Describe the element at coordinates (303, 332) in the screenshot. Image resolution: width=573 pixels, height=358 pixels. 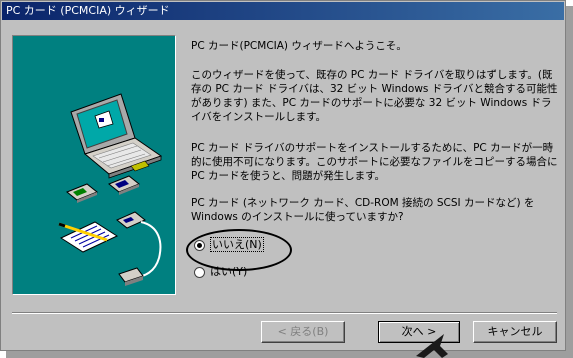
I see `back-button: < 戻る(B)` at that location.